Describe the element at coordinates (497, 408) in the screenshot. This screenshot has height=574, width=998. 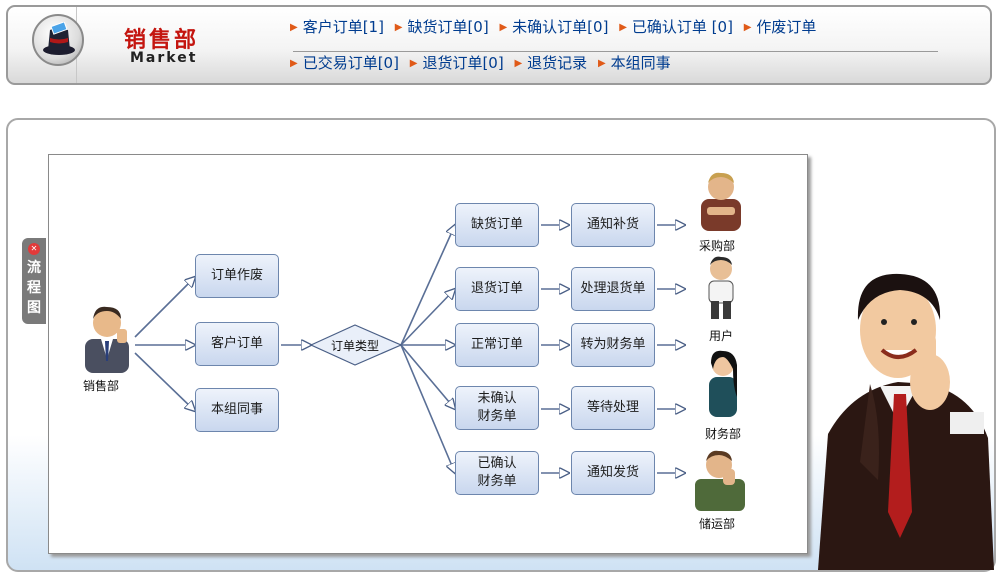
I see `node-unconfirmed-finance: 未确认 财务单` at that location.